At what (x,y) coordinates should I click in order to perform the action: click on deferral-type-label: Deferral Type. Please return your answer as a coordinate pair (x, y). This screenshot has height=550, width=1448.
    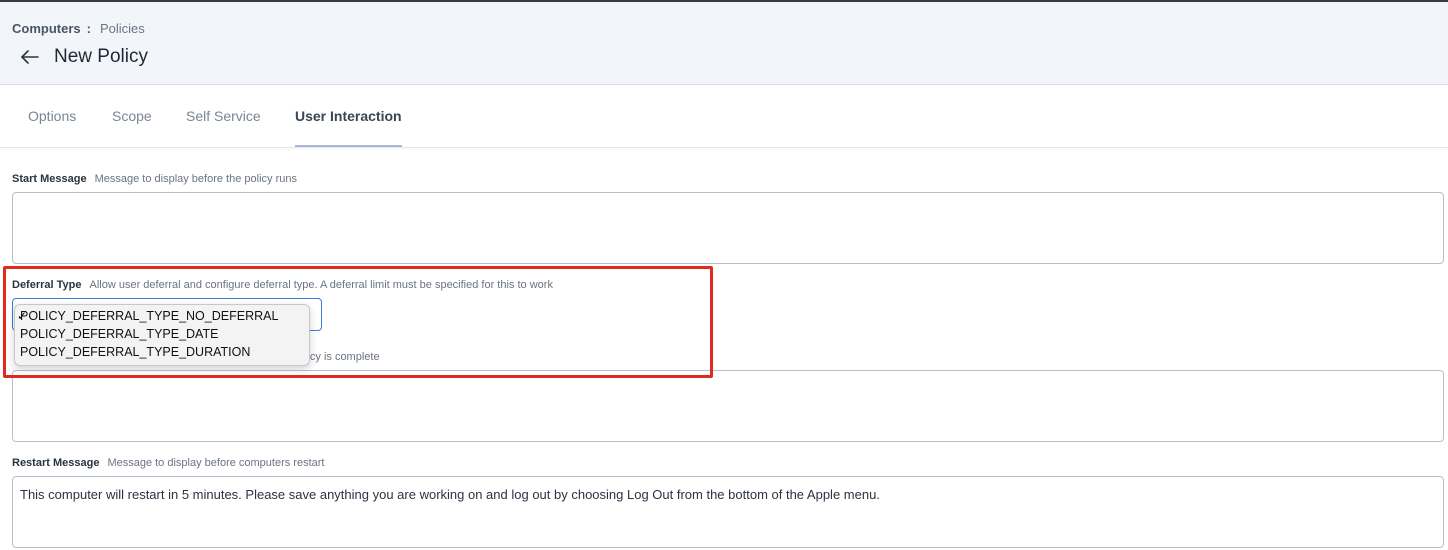
    Looking at the image, I should click on (47, 285).